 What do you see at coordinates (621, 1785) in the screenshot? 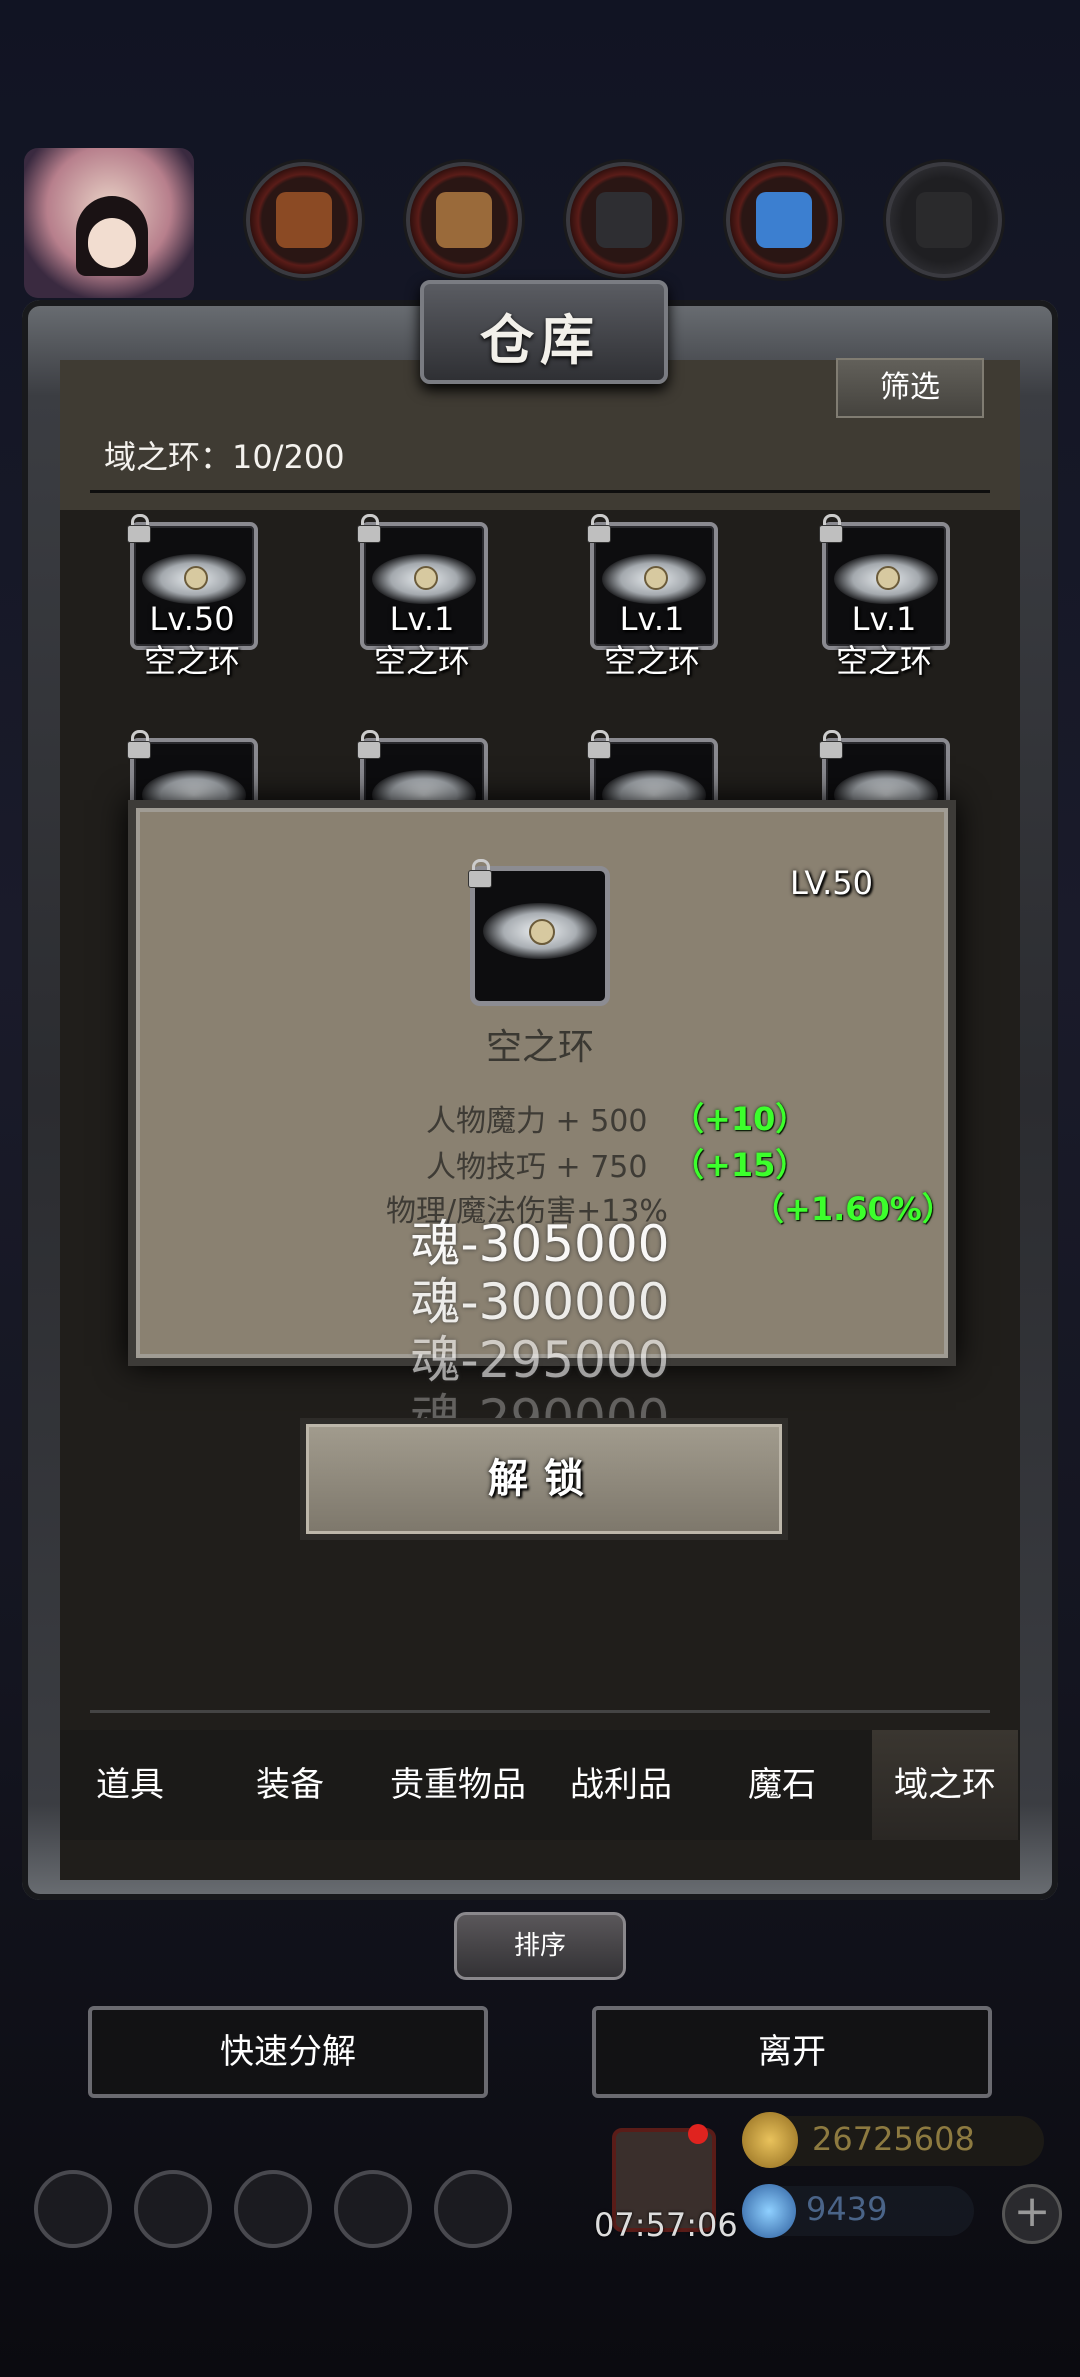
I see `tab-loot: 战利品` at bounding box center [621, 1785].